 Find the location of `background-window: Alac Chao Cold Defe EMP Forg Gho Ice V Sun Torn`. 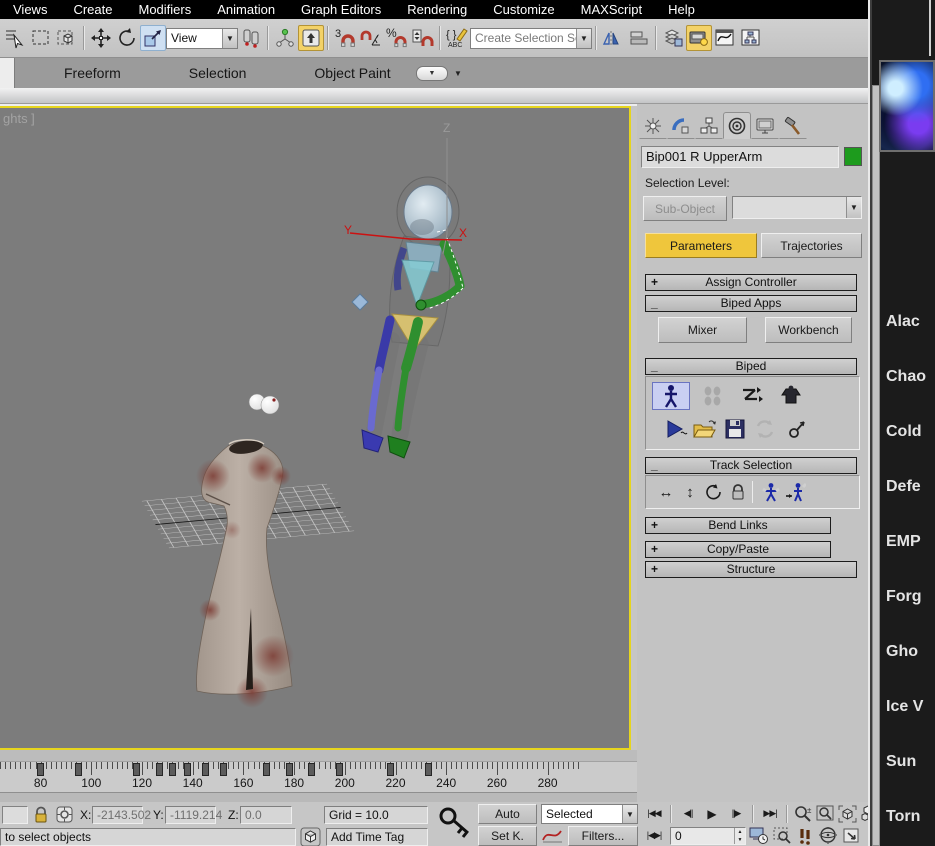

background-window: Alac Chao Cold Defe EMP Forg Gho Ice V Sun Torn is located at coordinates (901, 423).